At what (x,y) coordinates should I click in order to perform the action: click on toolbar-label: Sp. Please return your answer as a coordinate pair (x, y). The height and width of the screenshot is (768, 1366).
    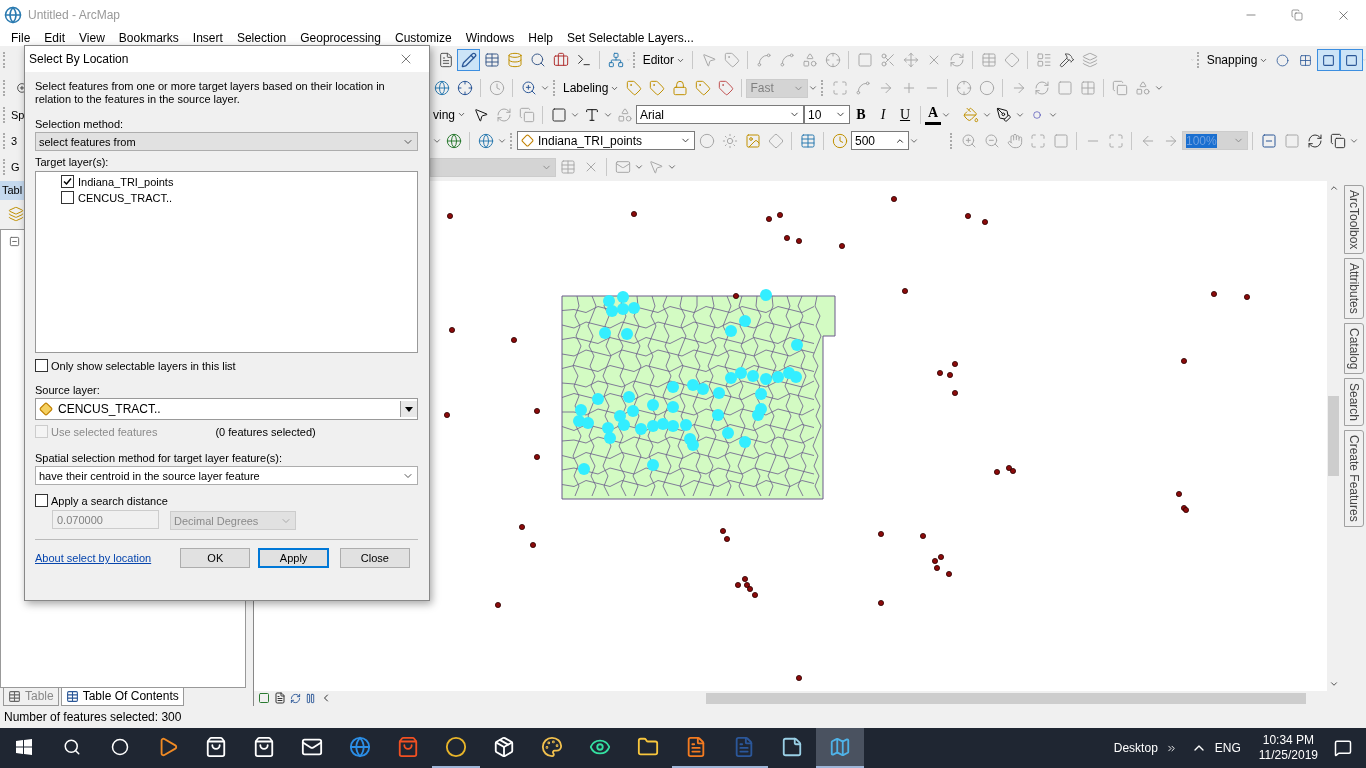
    Looking at the image, I should click on (18, 114).